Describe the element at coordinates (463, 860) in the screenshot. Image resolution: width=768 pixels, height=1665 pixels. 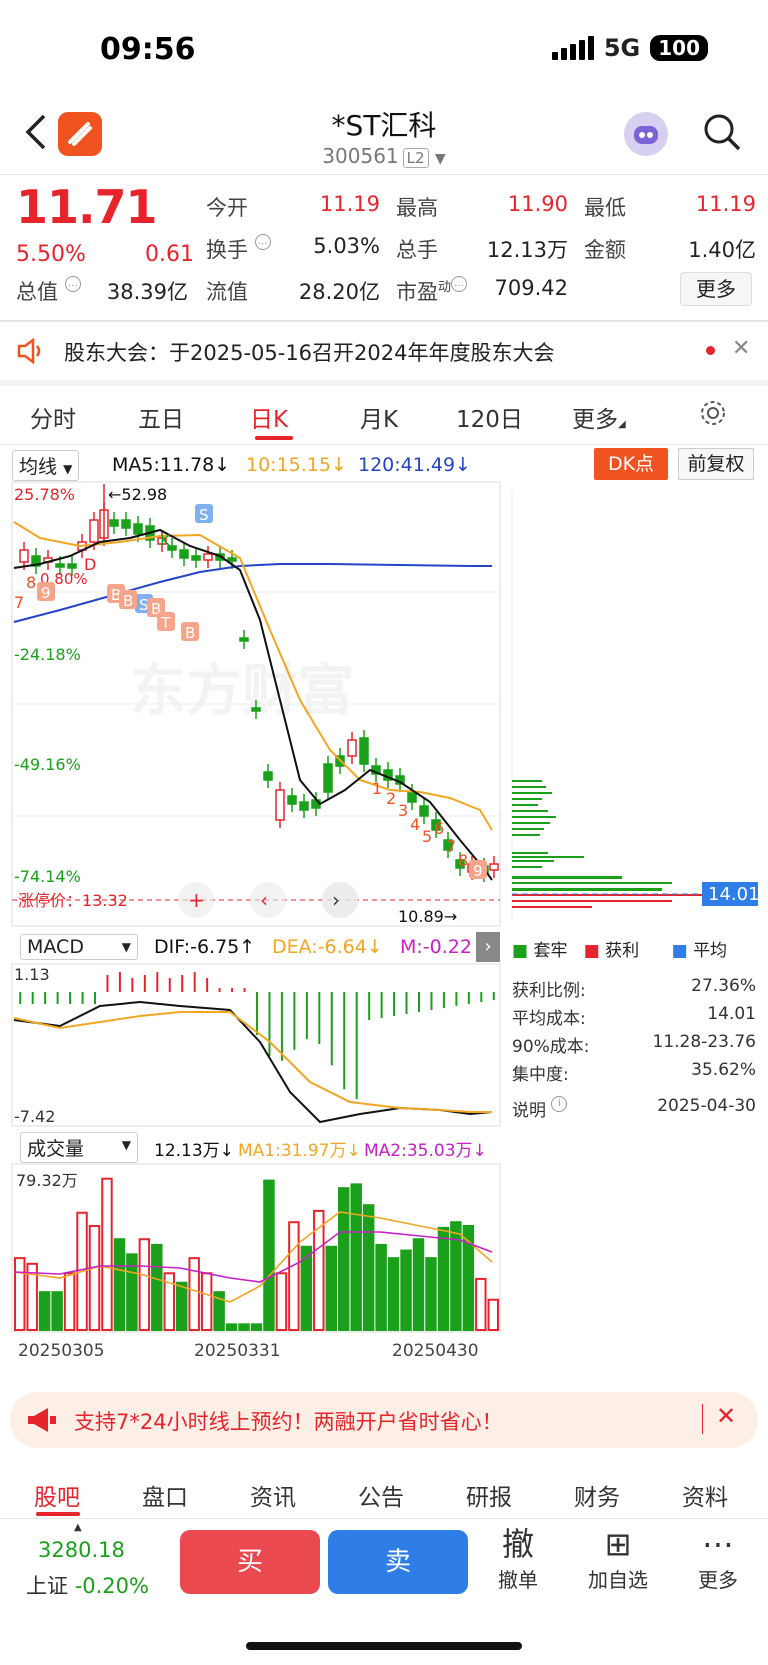
I see `marker-label: 8` at that location.